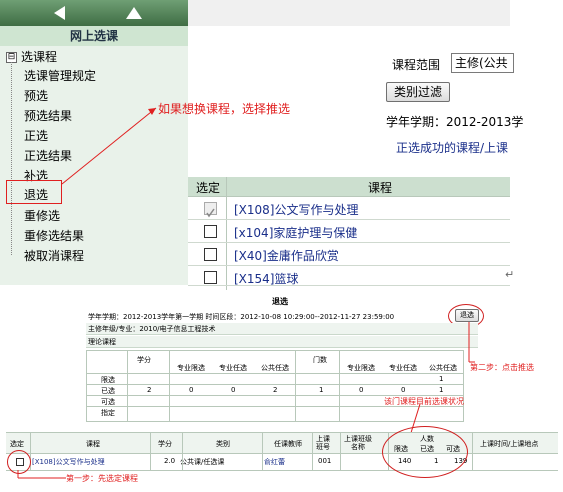 The image size is (563, 492). I want to click on grid-header-cell: 选定, so click(17, 444).